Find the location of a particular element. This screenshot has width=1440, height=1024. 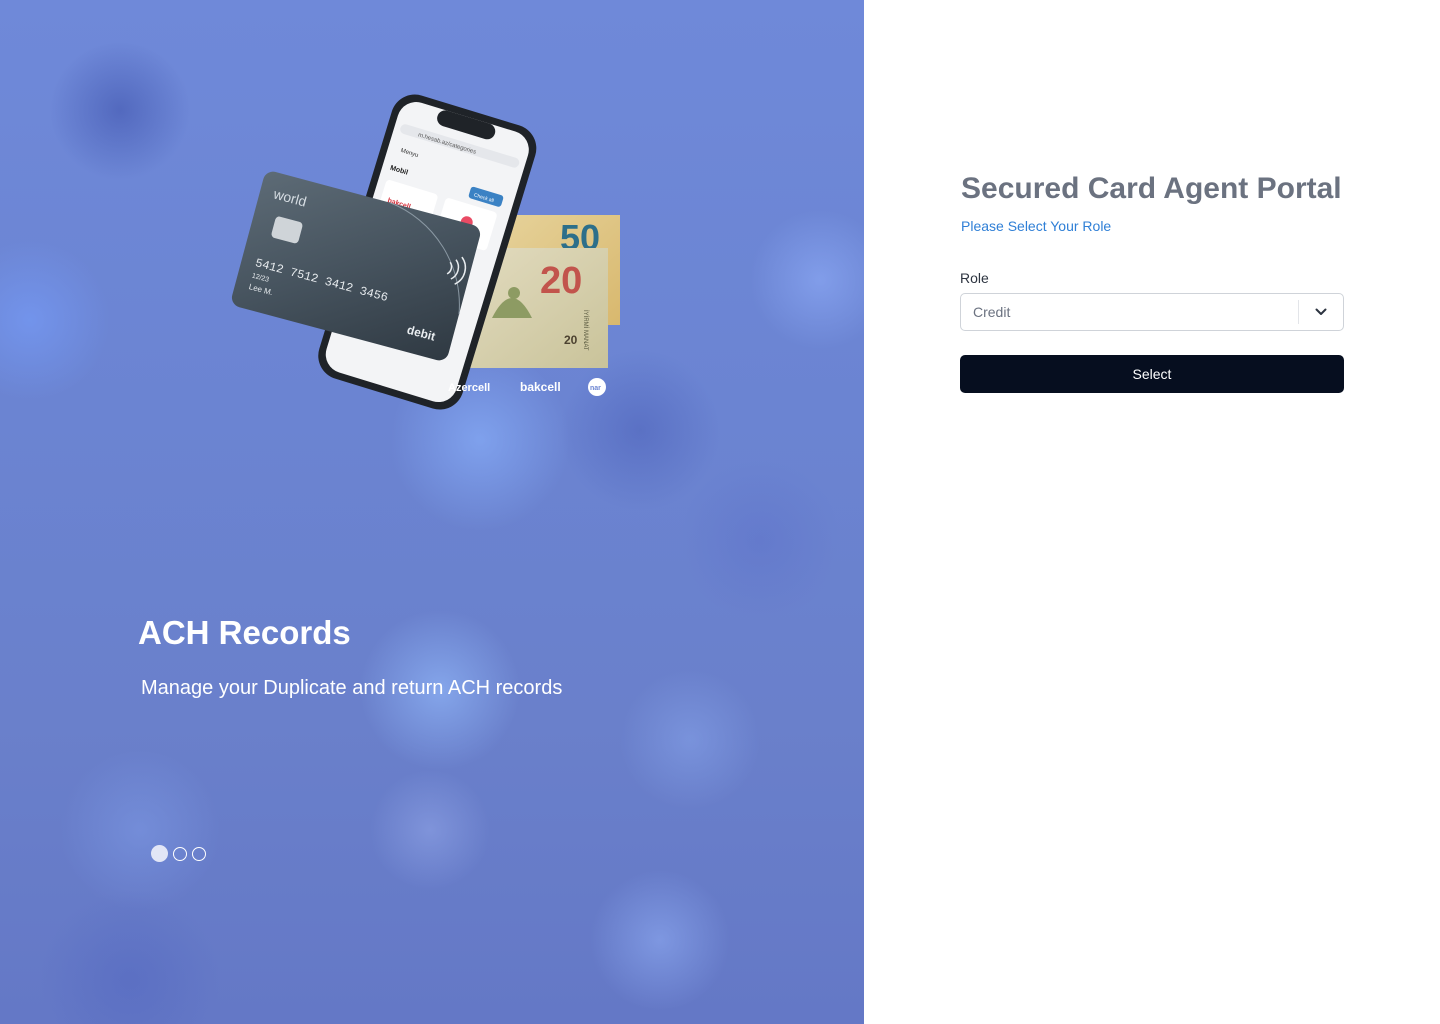

page-title: Secured Card Agent Portal is located at coordinates (1151, 188).